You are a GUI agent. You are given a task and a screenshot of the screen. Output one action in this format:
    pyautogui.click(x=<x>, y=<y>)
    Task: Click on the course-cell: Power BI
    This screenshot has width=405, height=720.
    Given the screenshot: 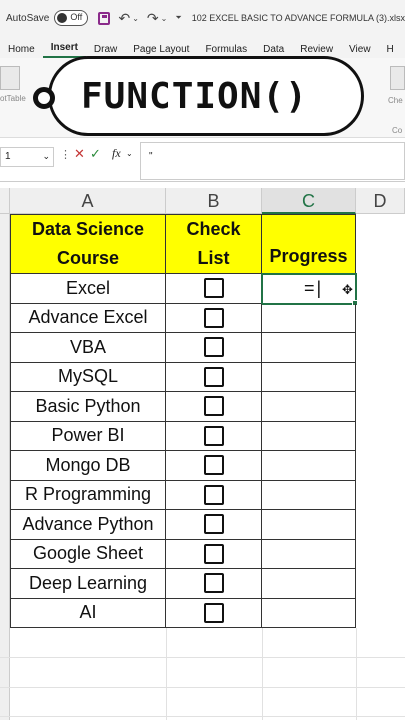 What is the action you would take?
    pyautogui.click(x=88, y=436)
    